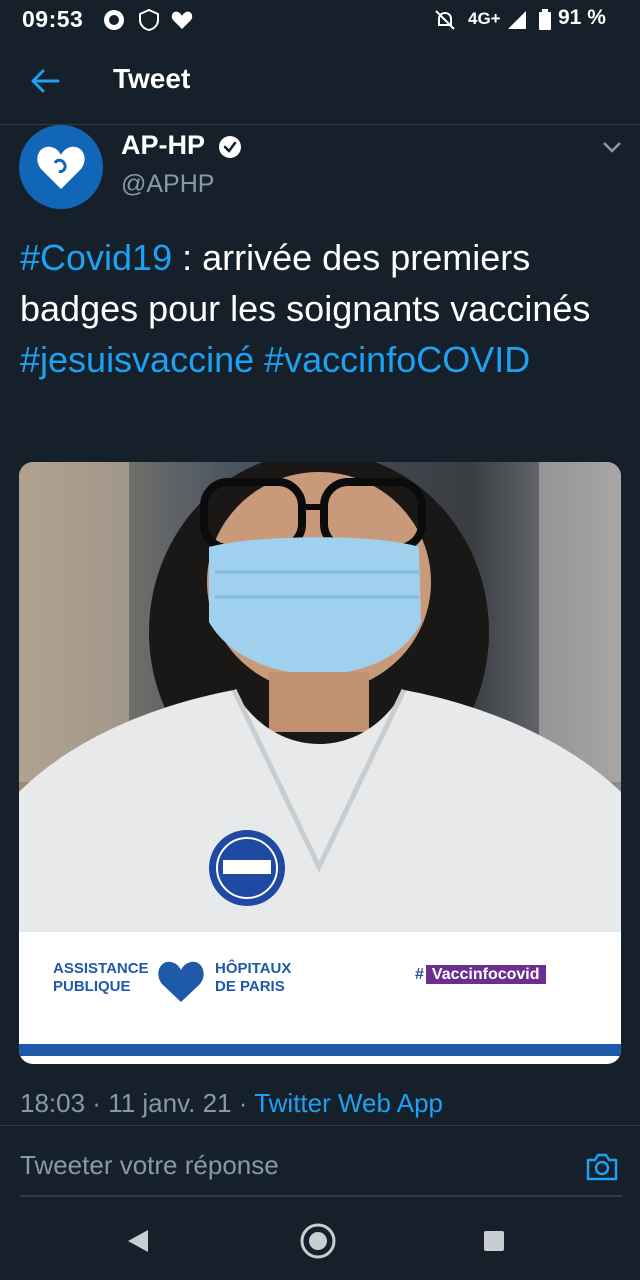 The image size is (640, 1280). Describe the element at coordinates (320, 1125) in the screenshot. I see `divider` at that location.